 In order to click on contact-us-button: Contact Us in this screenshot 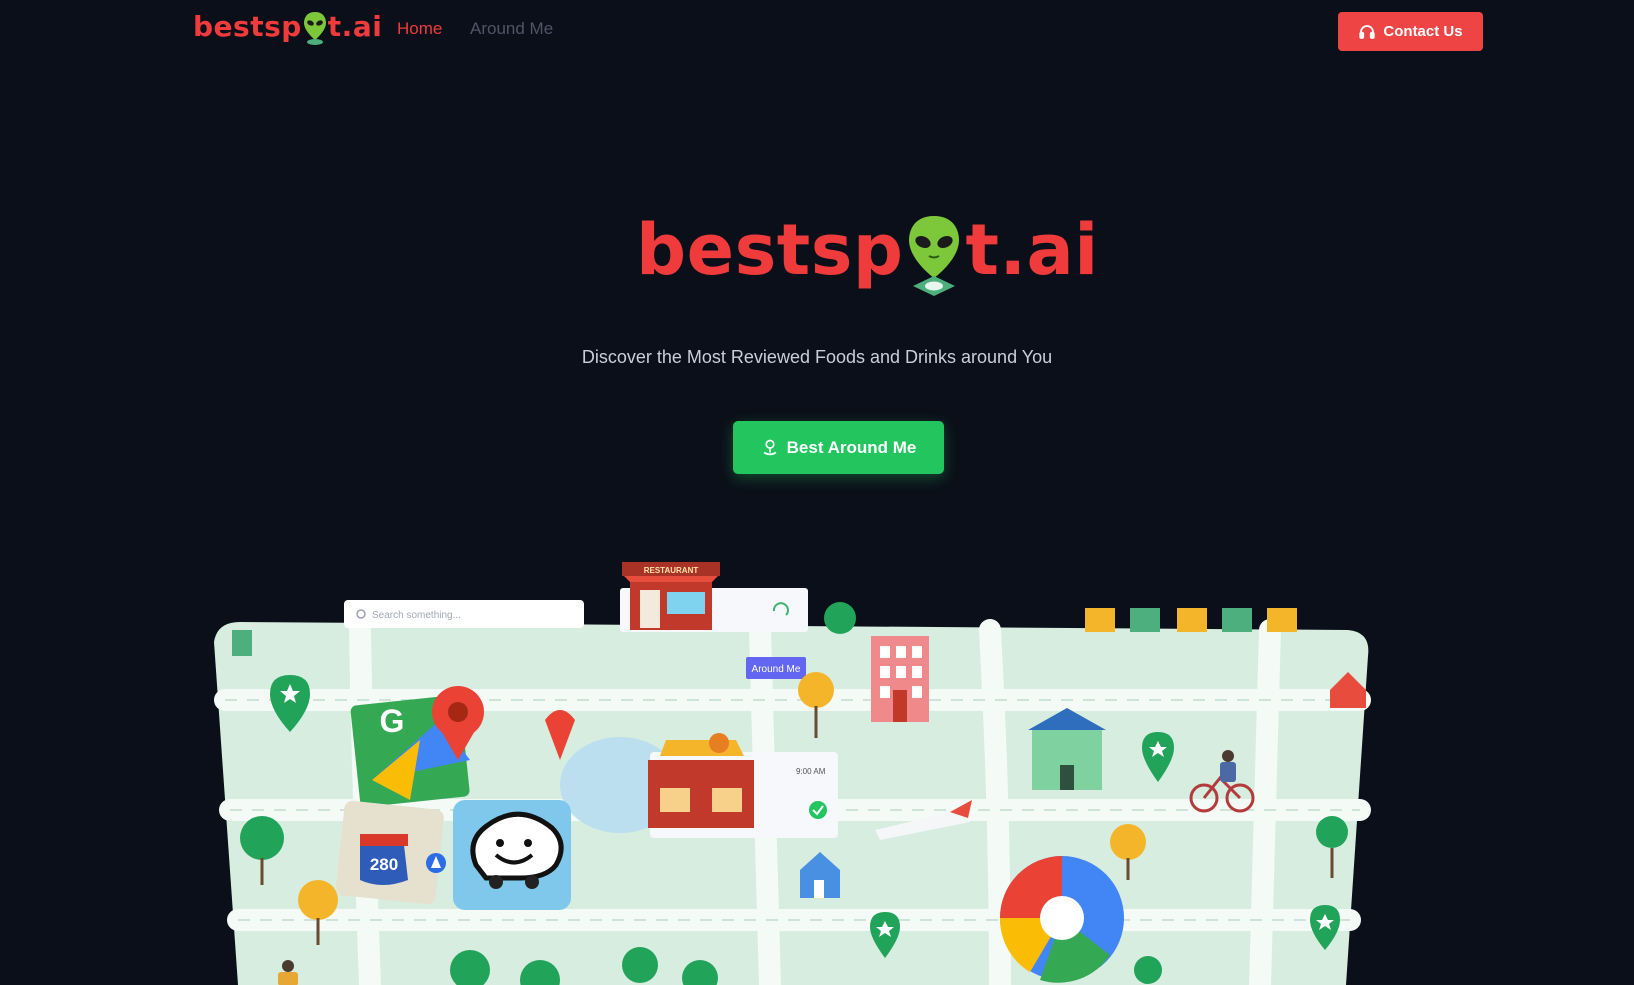, I will do `click(1410, 31)`.